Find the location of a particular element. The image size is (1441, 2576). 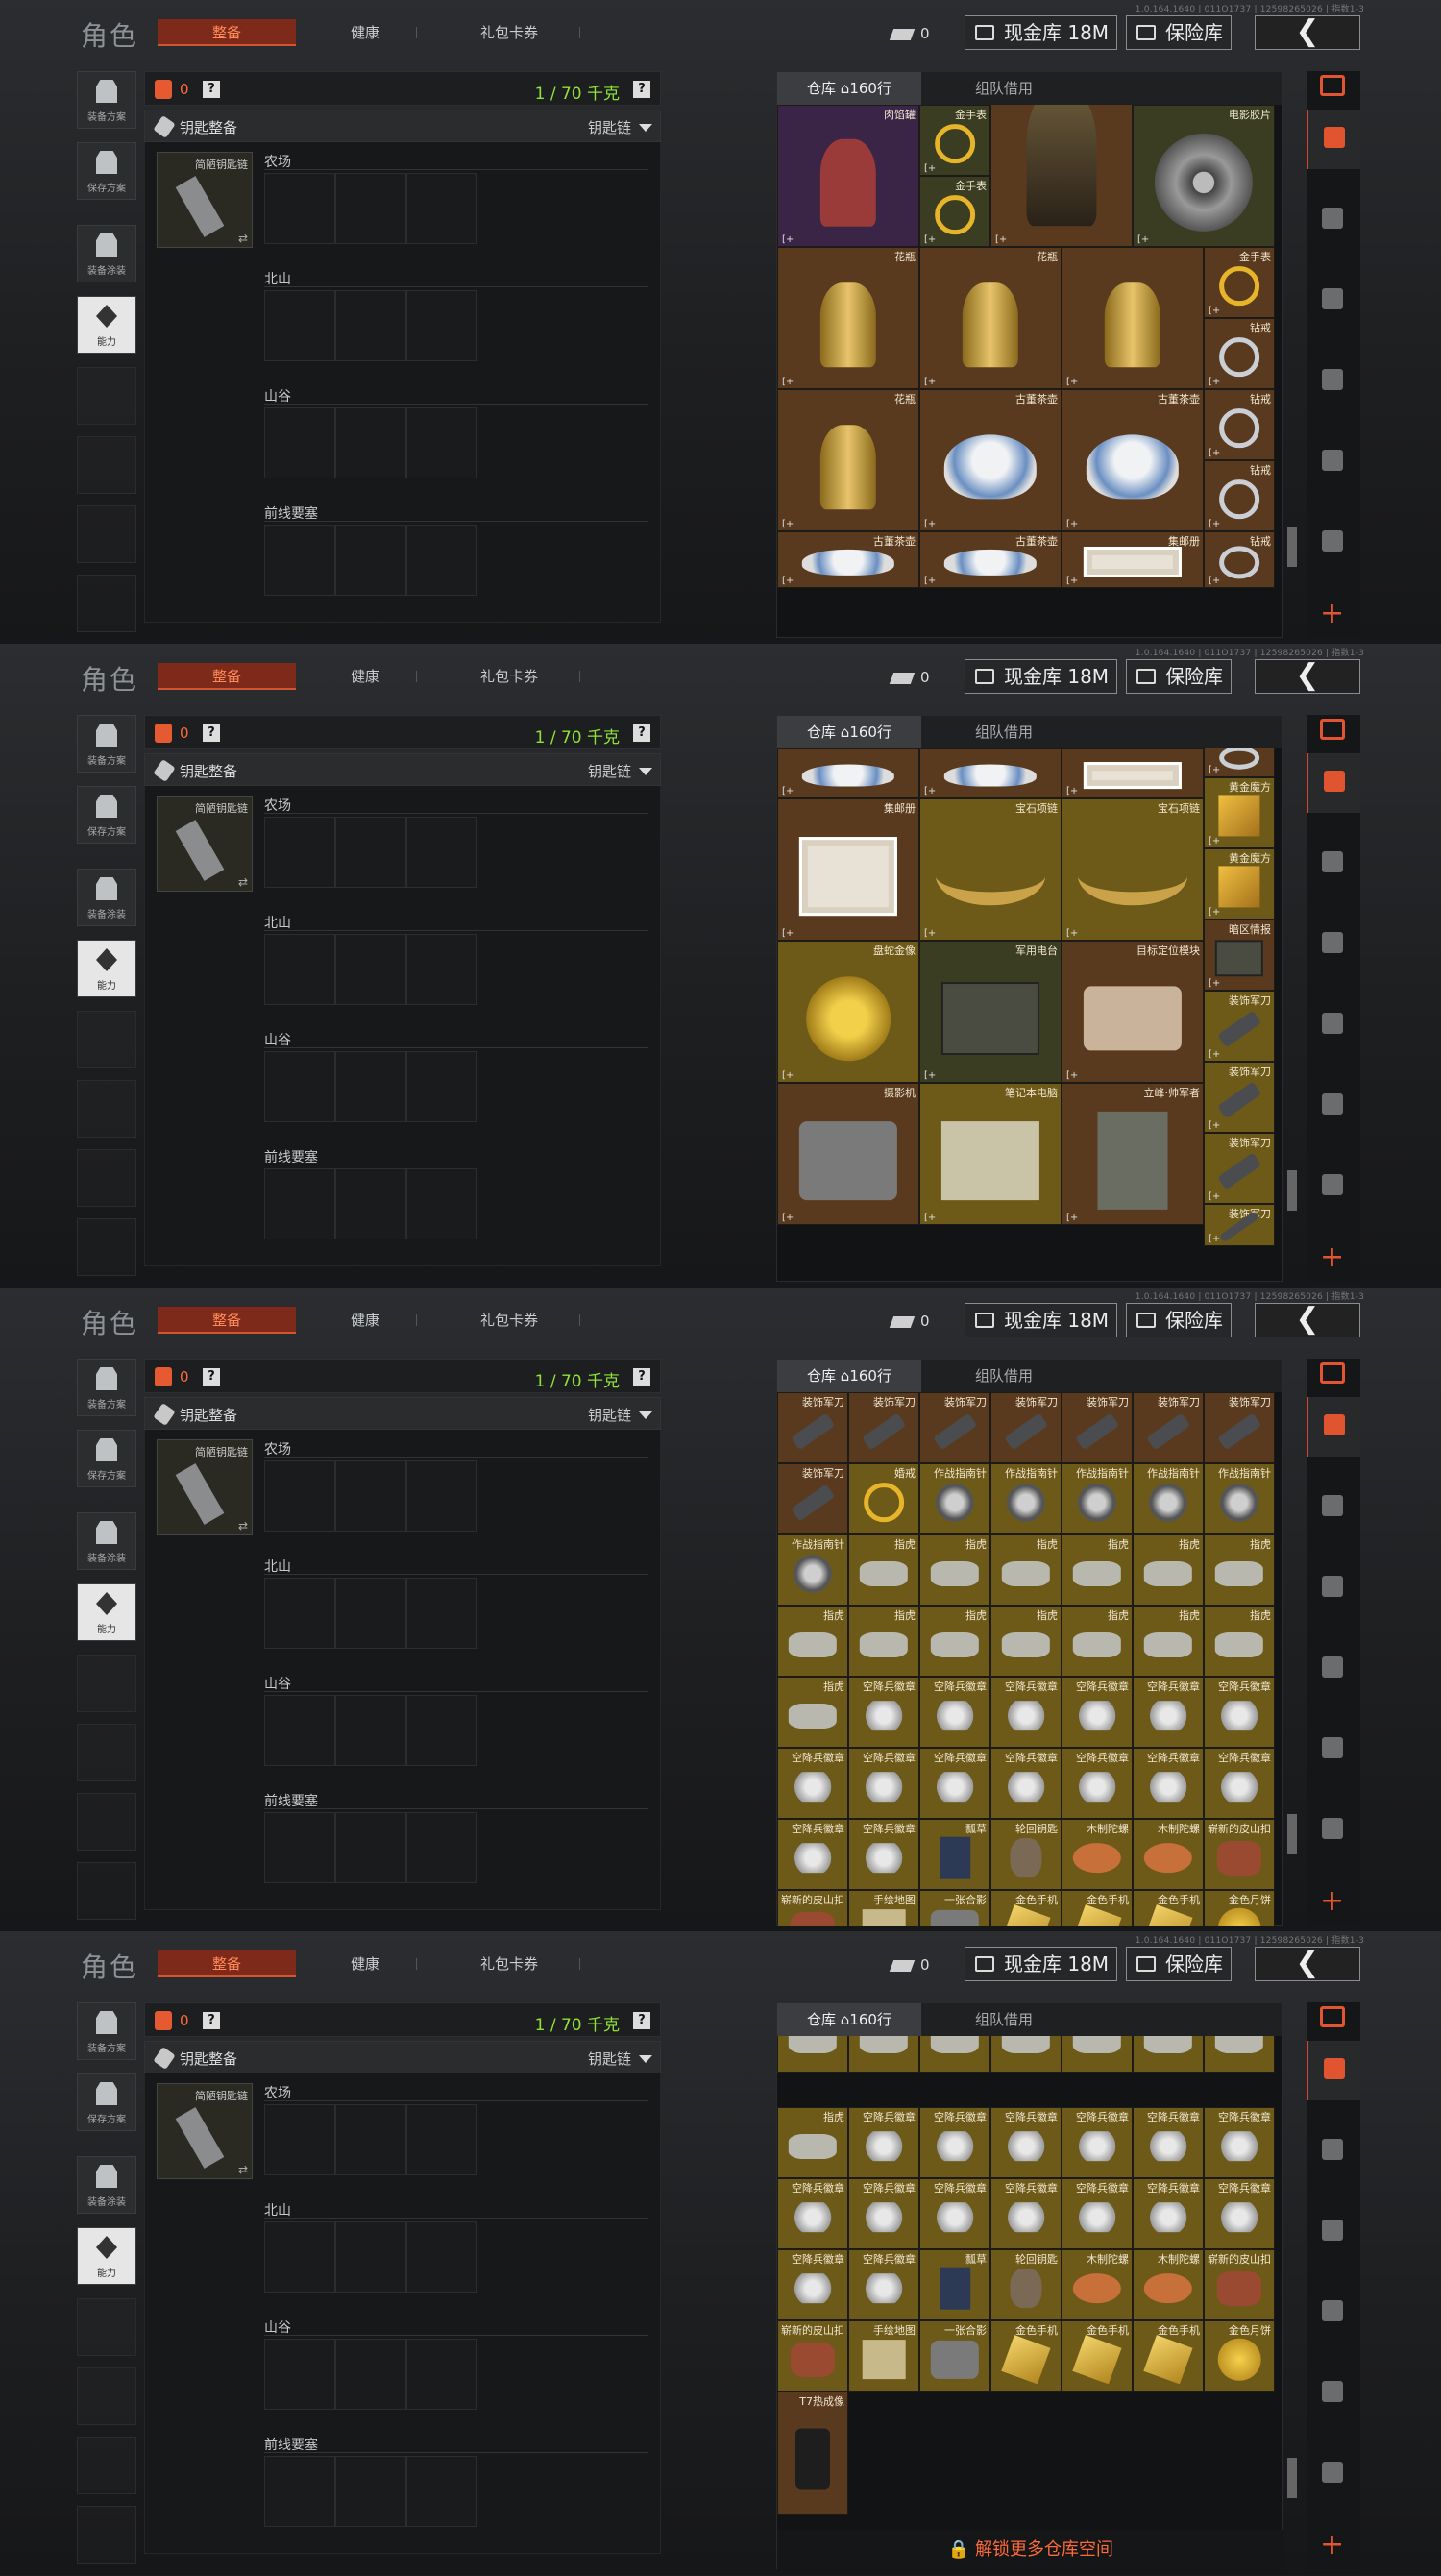

cash-vault-button: 现金库 18M is located at coordinates (1041, 1320).